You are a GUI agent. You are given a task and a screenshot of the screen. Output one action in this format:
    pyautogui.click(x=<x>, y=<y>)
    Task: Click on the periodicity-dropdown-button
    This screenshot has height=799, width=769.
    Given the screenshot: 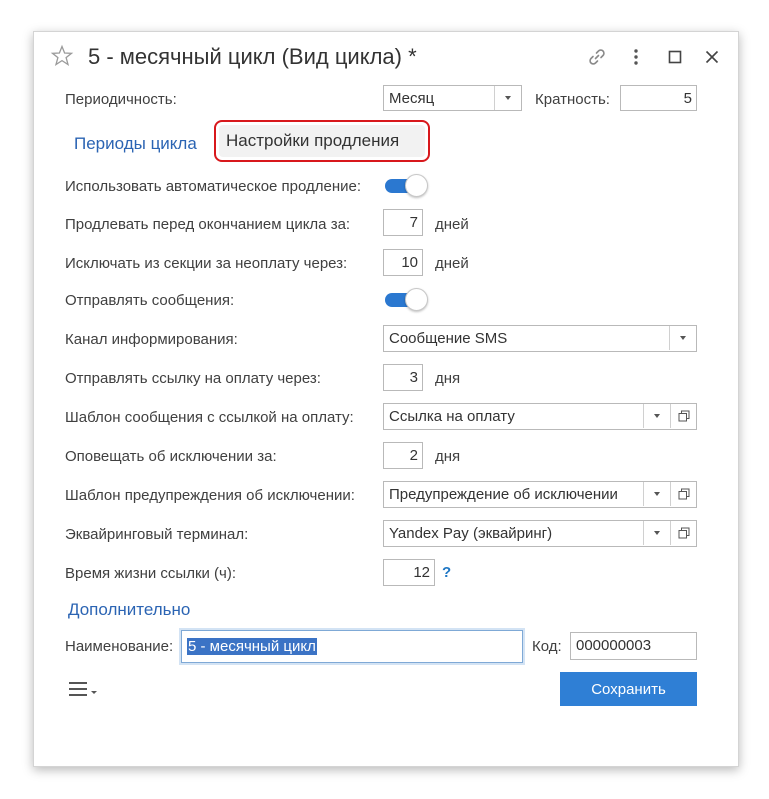 What is the action you would take?
    pyautogui.click(x=507, y=98)
    